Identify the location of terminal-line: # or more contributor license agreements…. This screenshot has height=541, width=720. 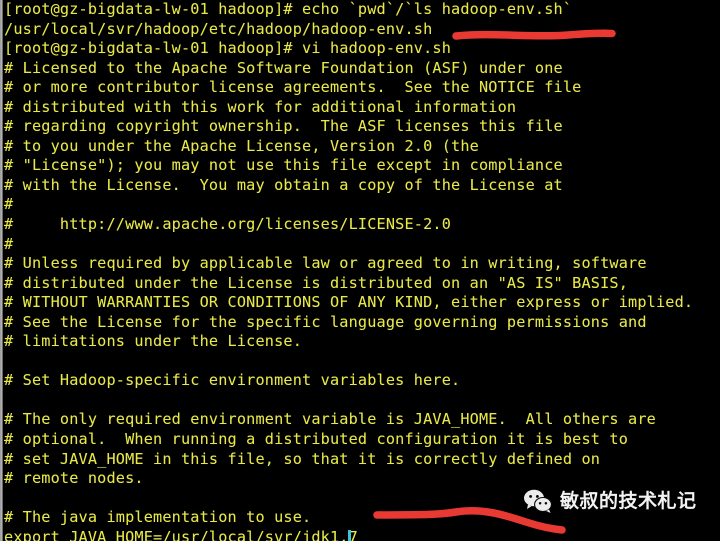
(293, 87).